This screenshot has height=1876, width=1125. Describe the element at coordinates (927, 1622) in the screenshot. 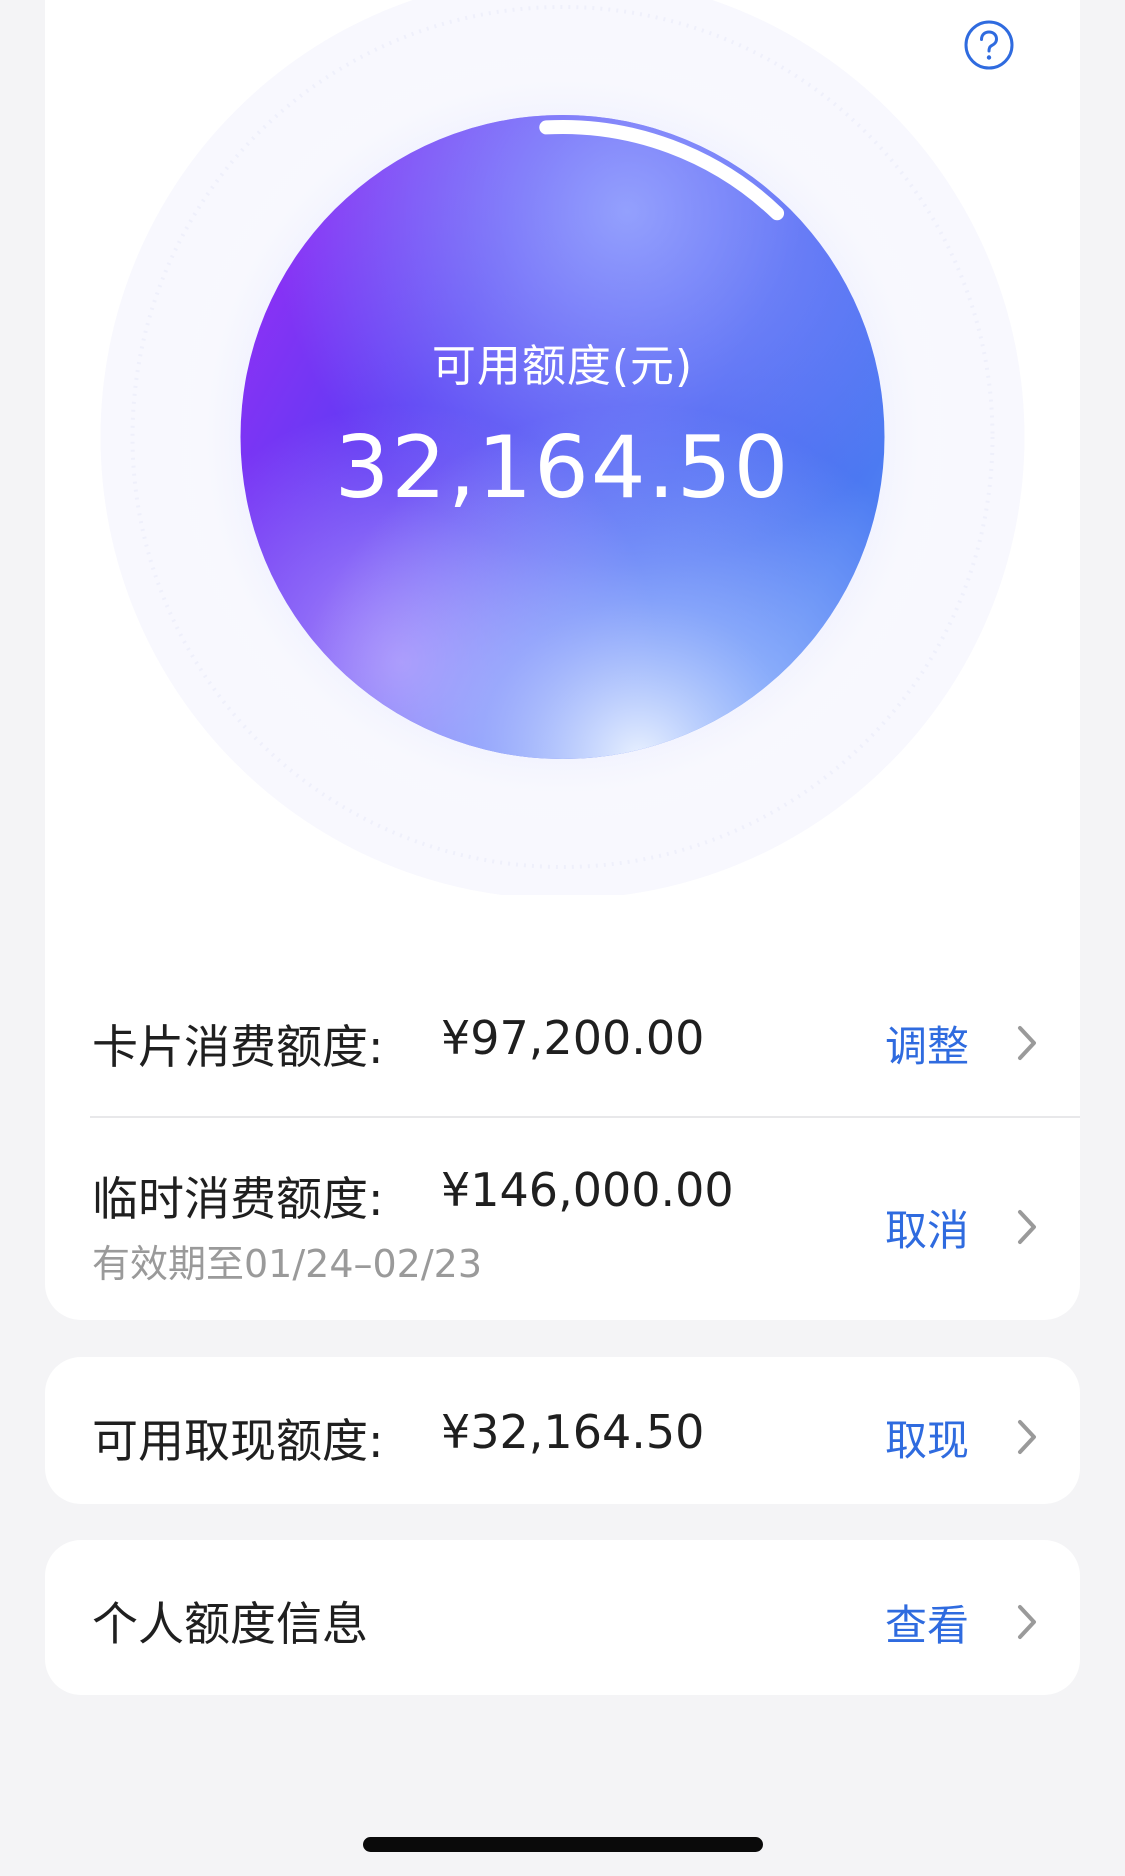

I see `view-button: 查看` at that location.